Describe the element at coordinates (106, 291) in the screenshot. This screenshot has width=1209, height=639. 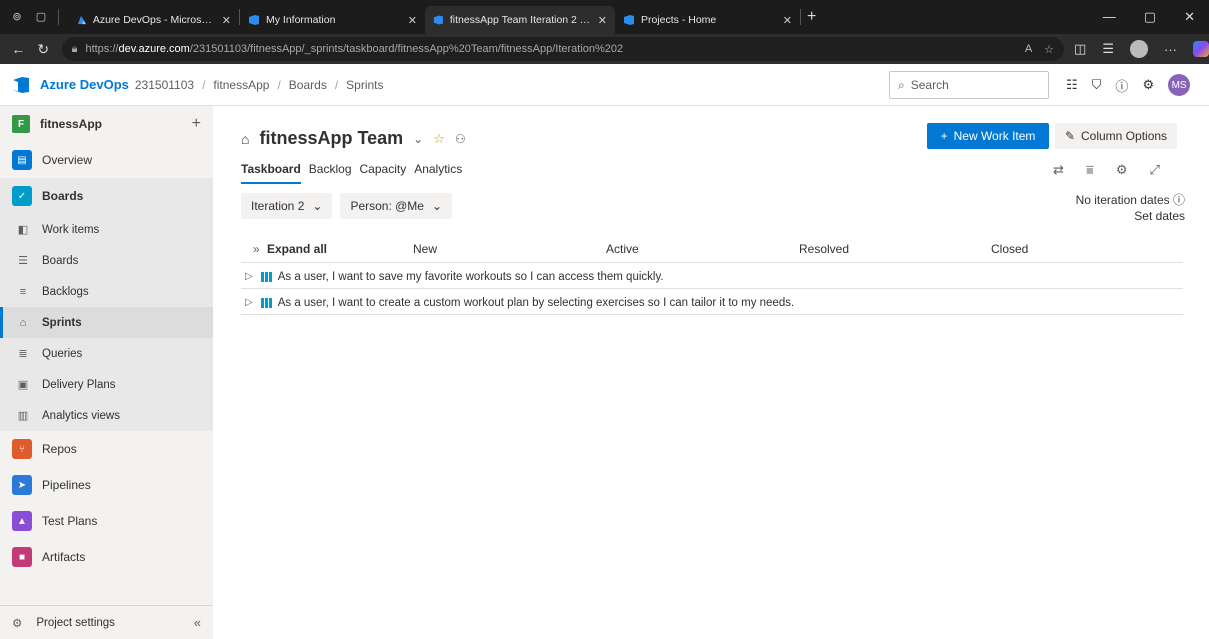
I see `sub-item-backlogs: ≡ Backlogs` at that location.